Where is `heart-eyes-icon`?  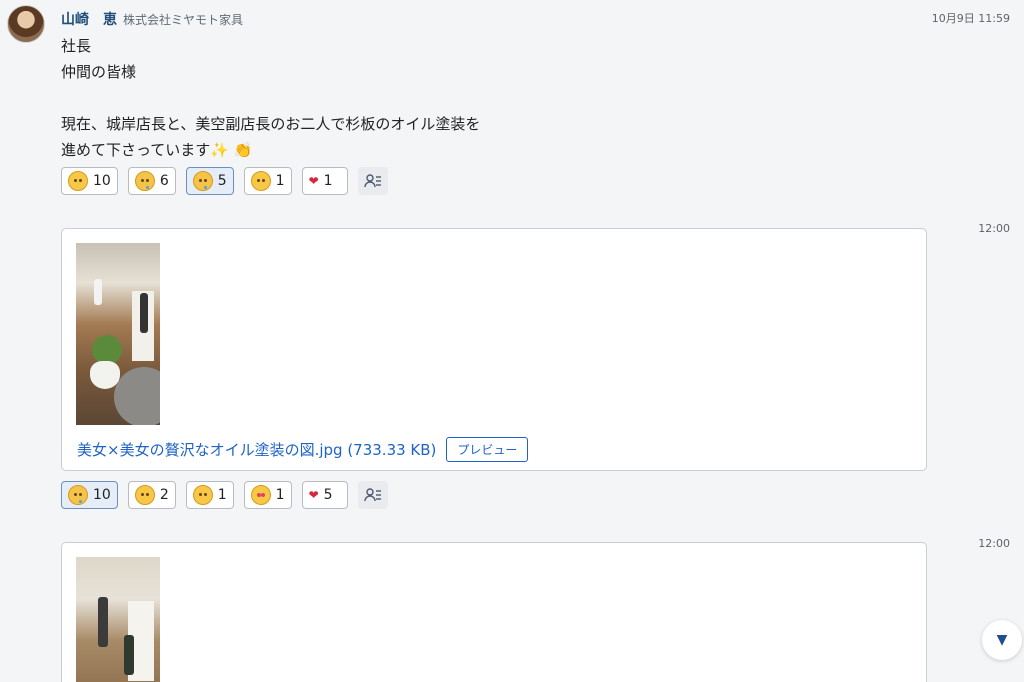 heart-eyes-icon is located at coordinates (260, 495).